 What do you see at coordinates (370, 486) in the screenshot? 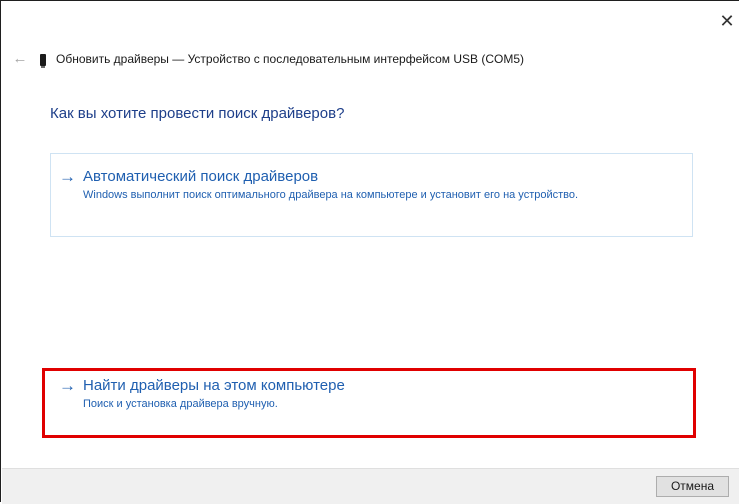
I see `dialog-footer: Отмена` at bounding box center [370, 486].